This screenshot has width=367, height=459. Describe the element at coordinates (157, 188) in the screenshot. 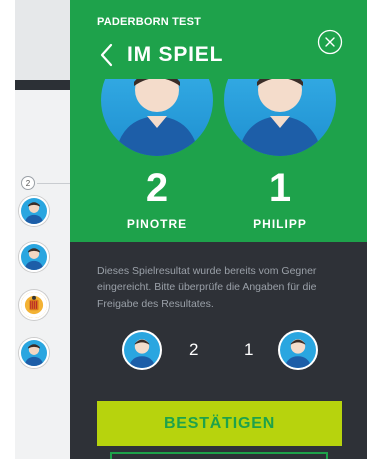

I see `player-score-left: 2` at that location.